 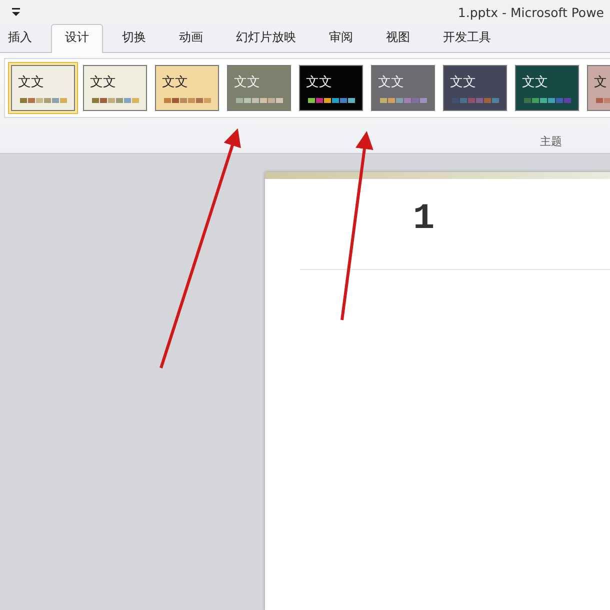 What do you see at coordinates (424, 218) in the screenshot?
I see `slide-title: 1` at bounding box center [424, 218].